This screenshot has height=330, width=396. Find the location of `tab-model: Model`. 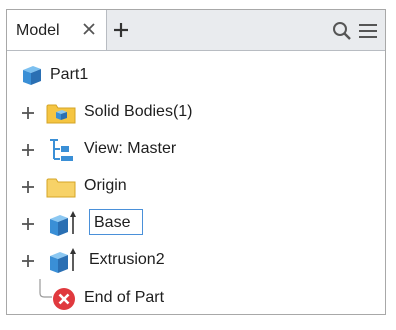

tab-model: Model is located at coordinates (57, 30).